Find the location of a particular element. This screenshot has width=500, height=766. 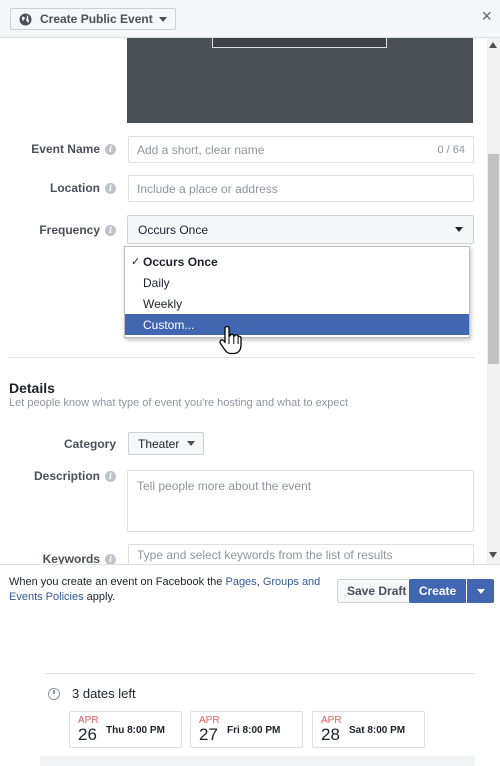

menu-item-label: Daily is located at coordinates (156, 282).